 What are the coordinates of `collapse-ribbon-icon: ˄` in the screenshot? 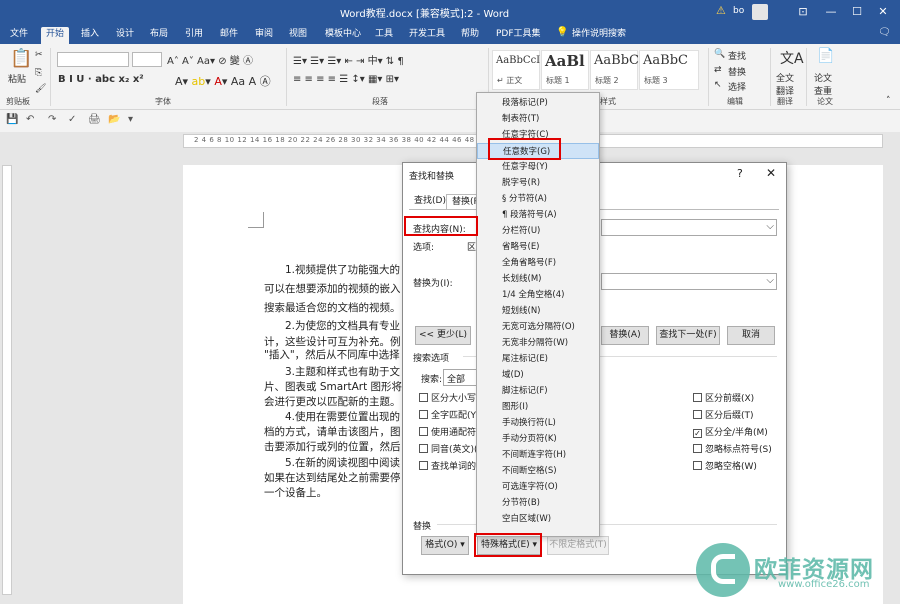 It's located at (888, 101).